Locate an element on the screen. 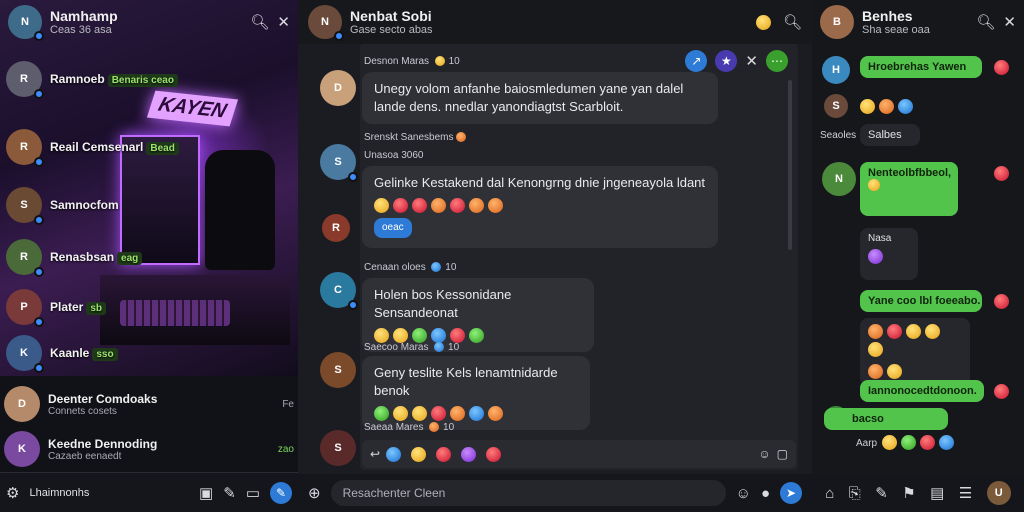 This screenshot has width=1024, height=512. emoji-picker-icon: ☺ is located at coordinates (764, 454).